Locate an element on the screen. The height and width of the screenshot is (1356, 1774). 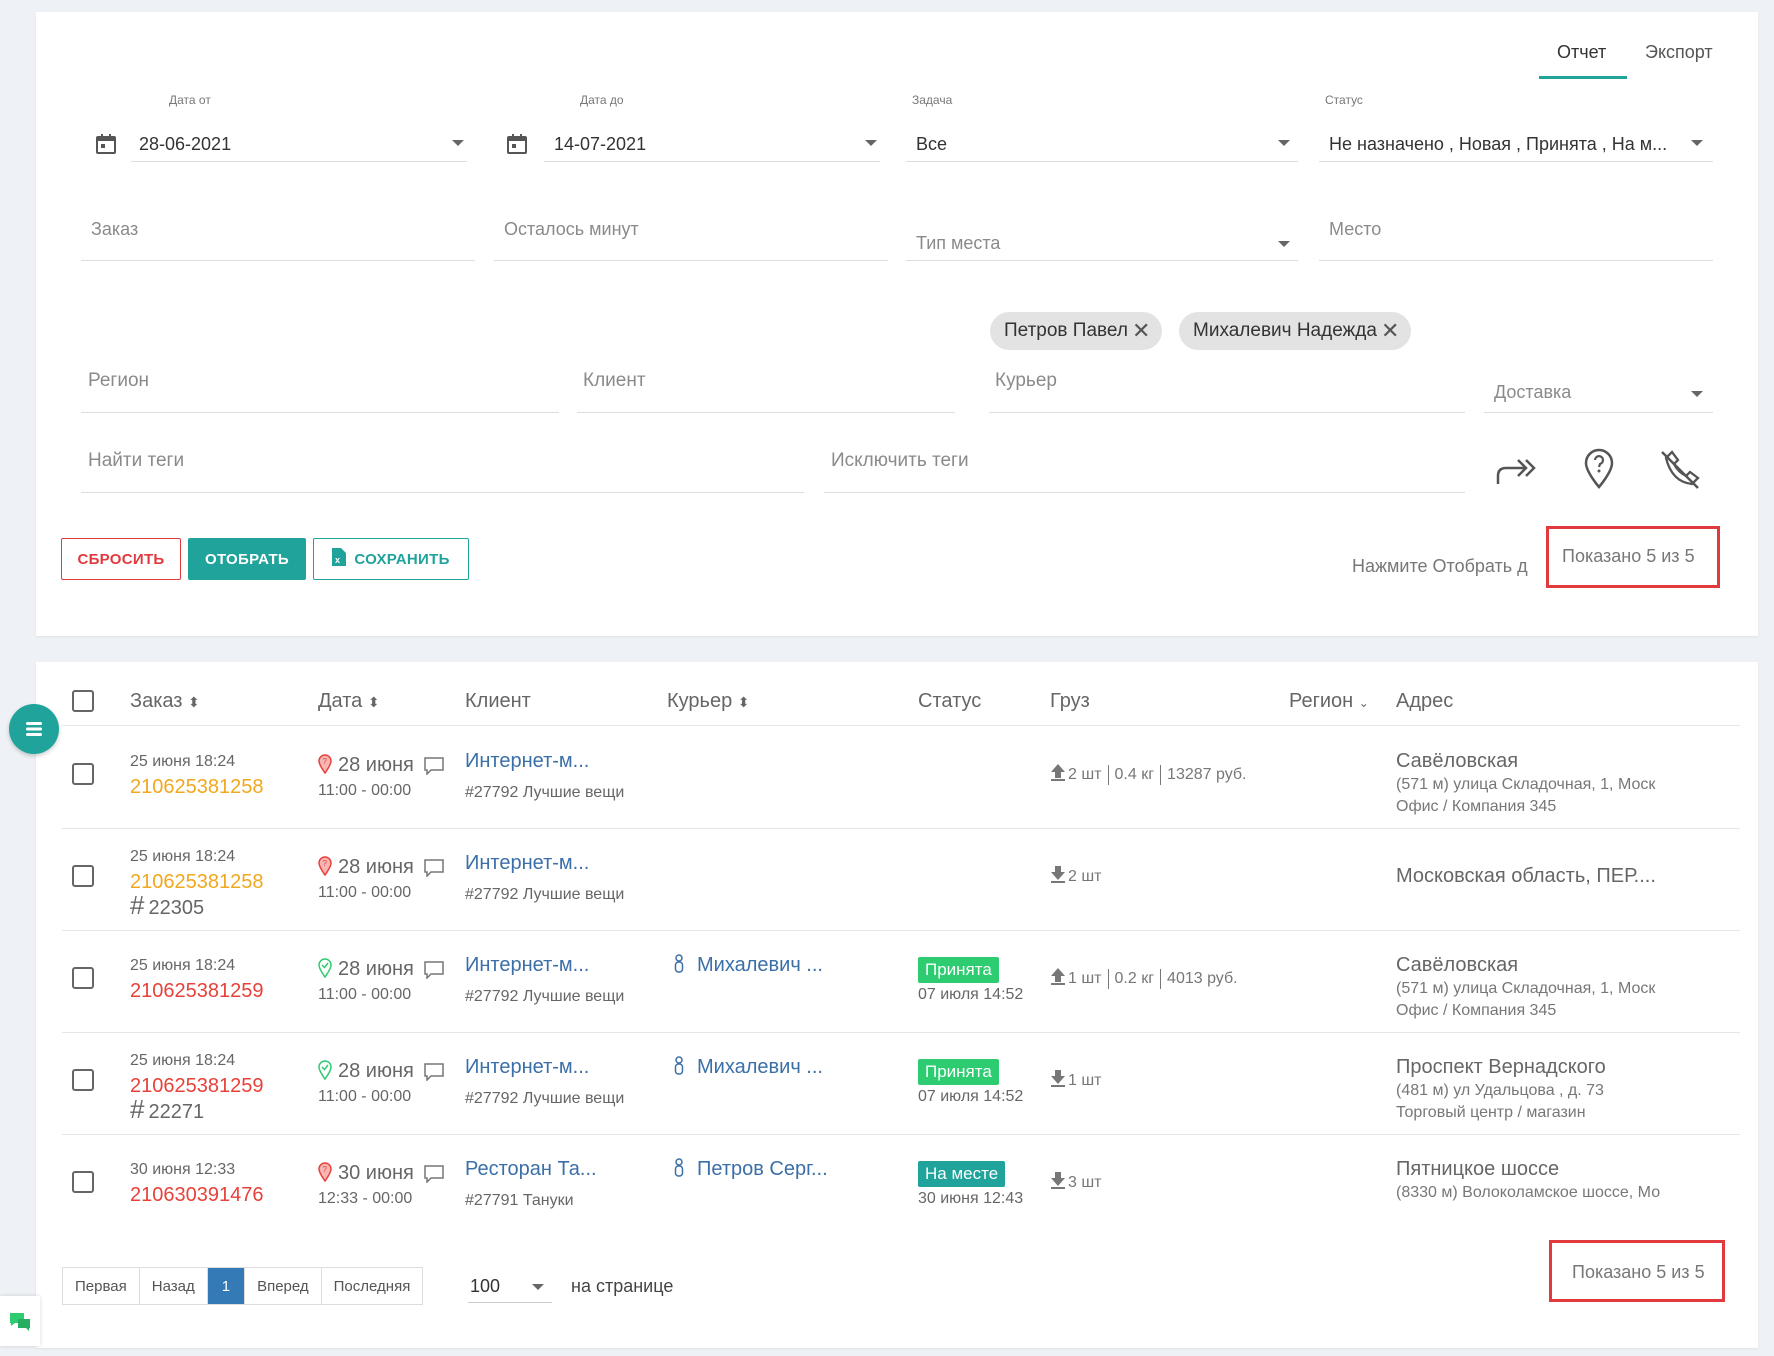
cargo-divider is located at coordinates (1161, 978).